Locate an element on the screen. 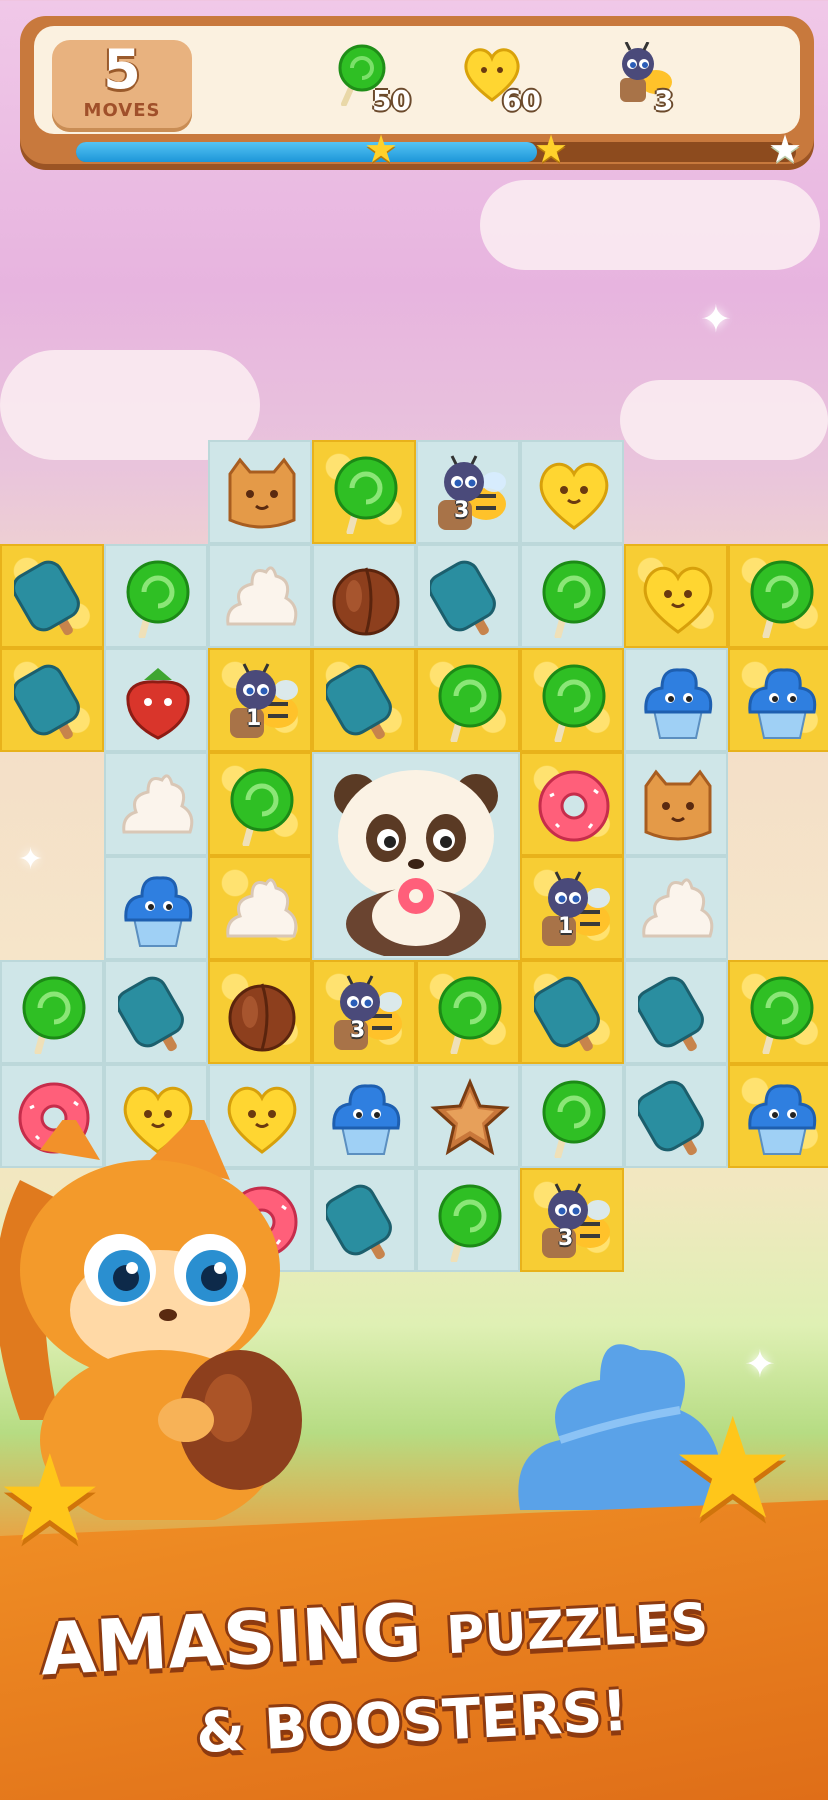 The width and height of the screenshot is (828, 1800). goal-count: 60 is located at coordinates (521, 100).